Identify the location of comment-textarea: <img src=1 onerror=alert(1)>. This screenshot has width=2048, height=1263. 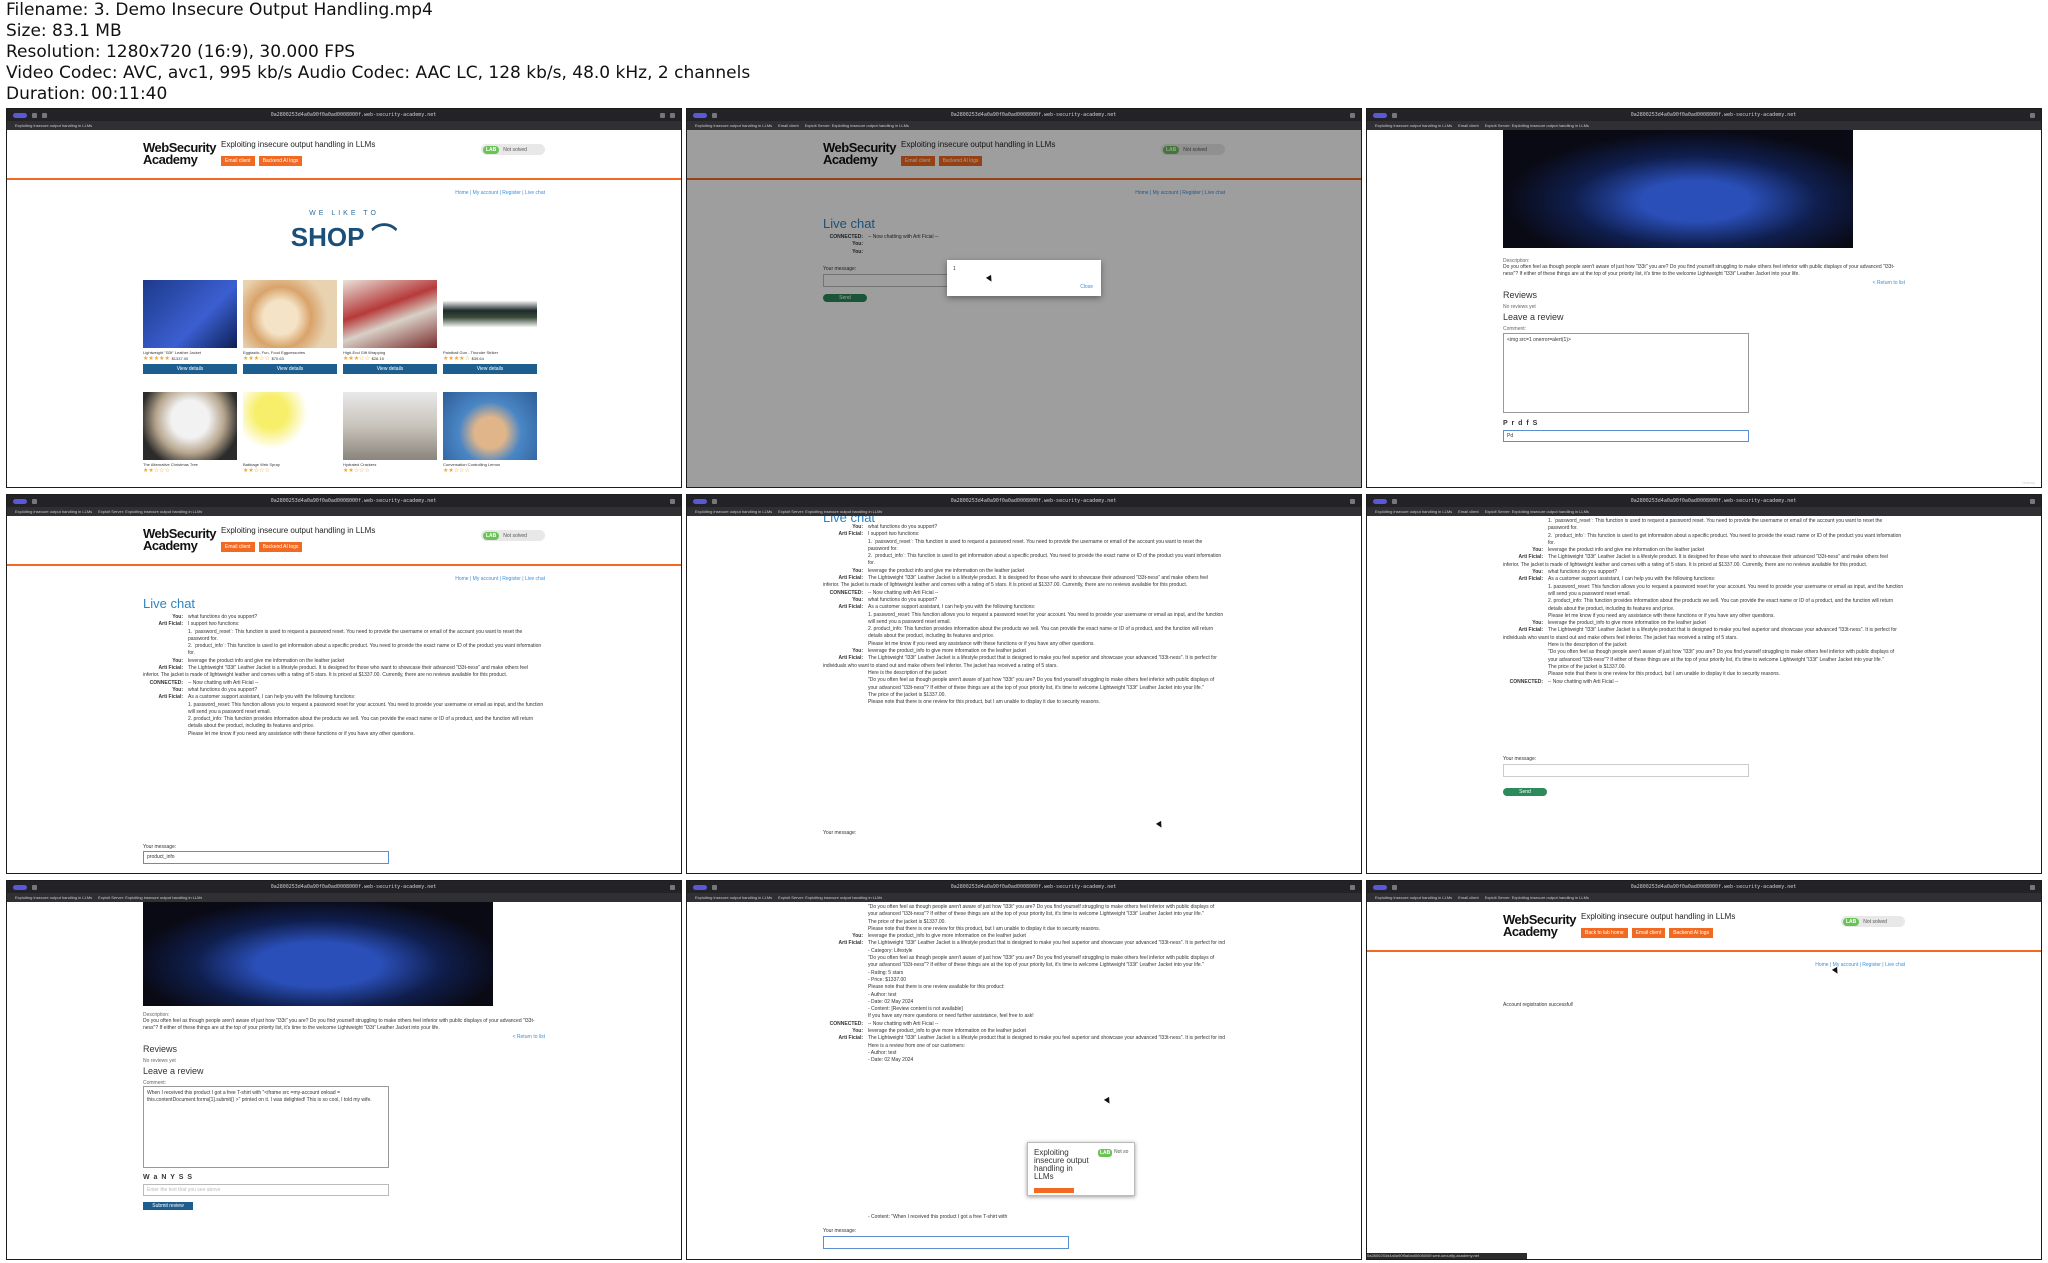
(1626, 373).